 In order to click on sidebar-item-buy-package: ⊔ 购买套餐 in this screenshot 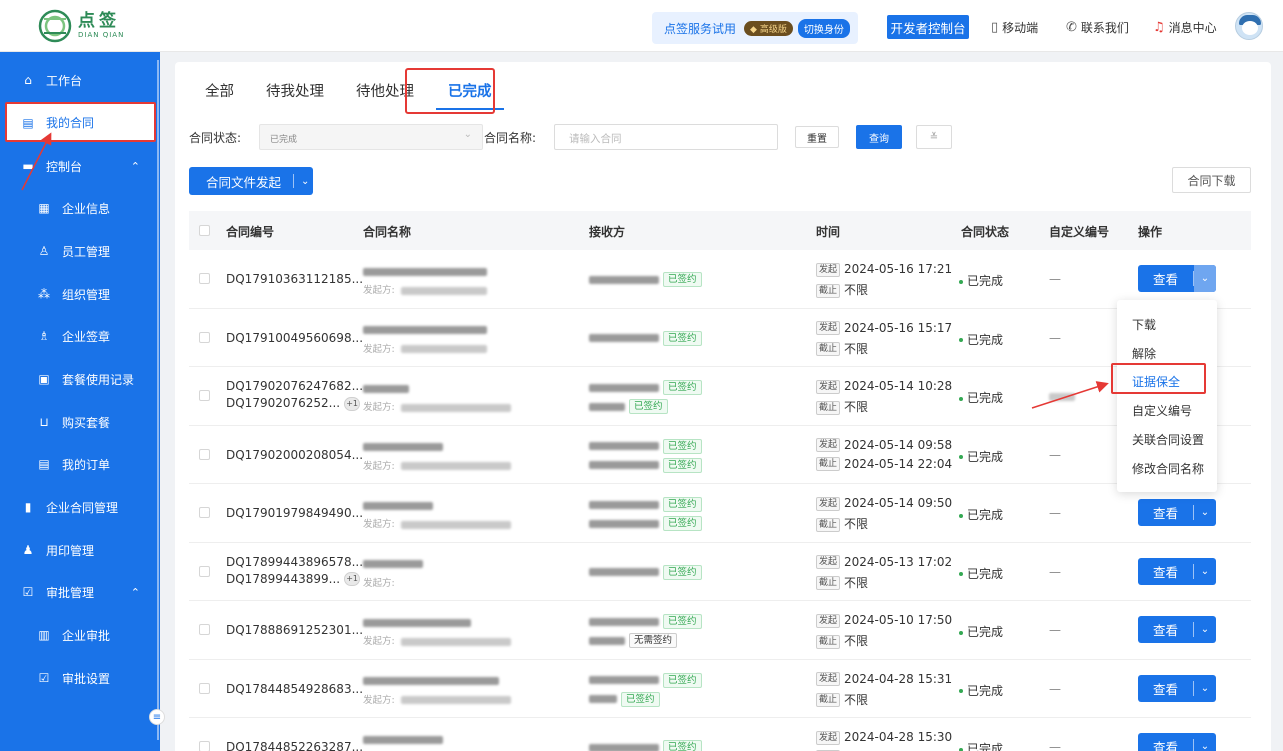, I will do `click(80, 422)`.